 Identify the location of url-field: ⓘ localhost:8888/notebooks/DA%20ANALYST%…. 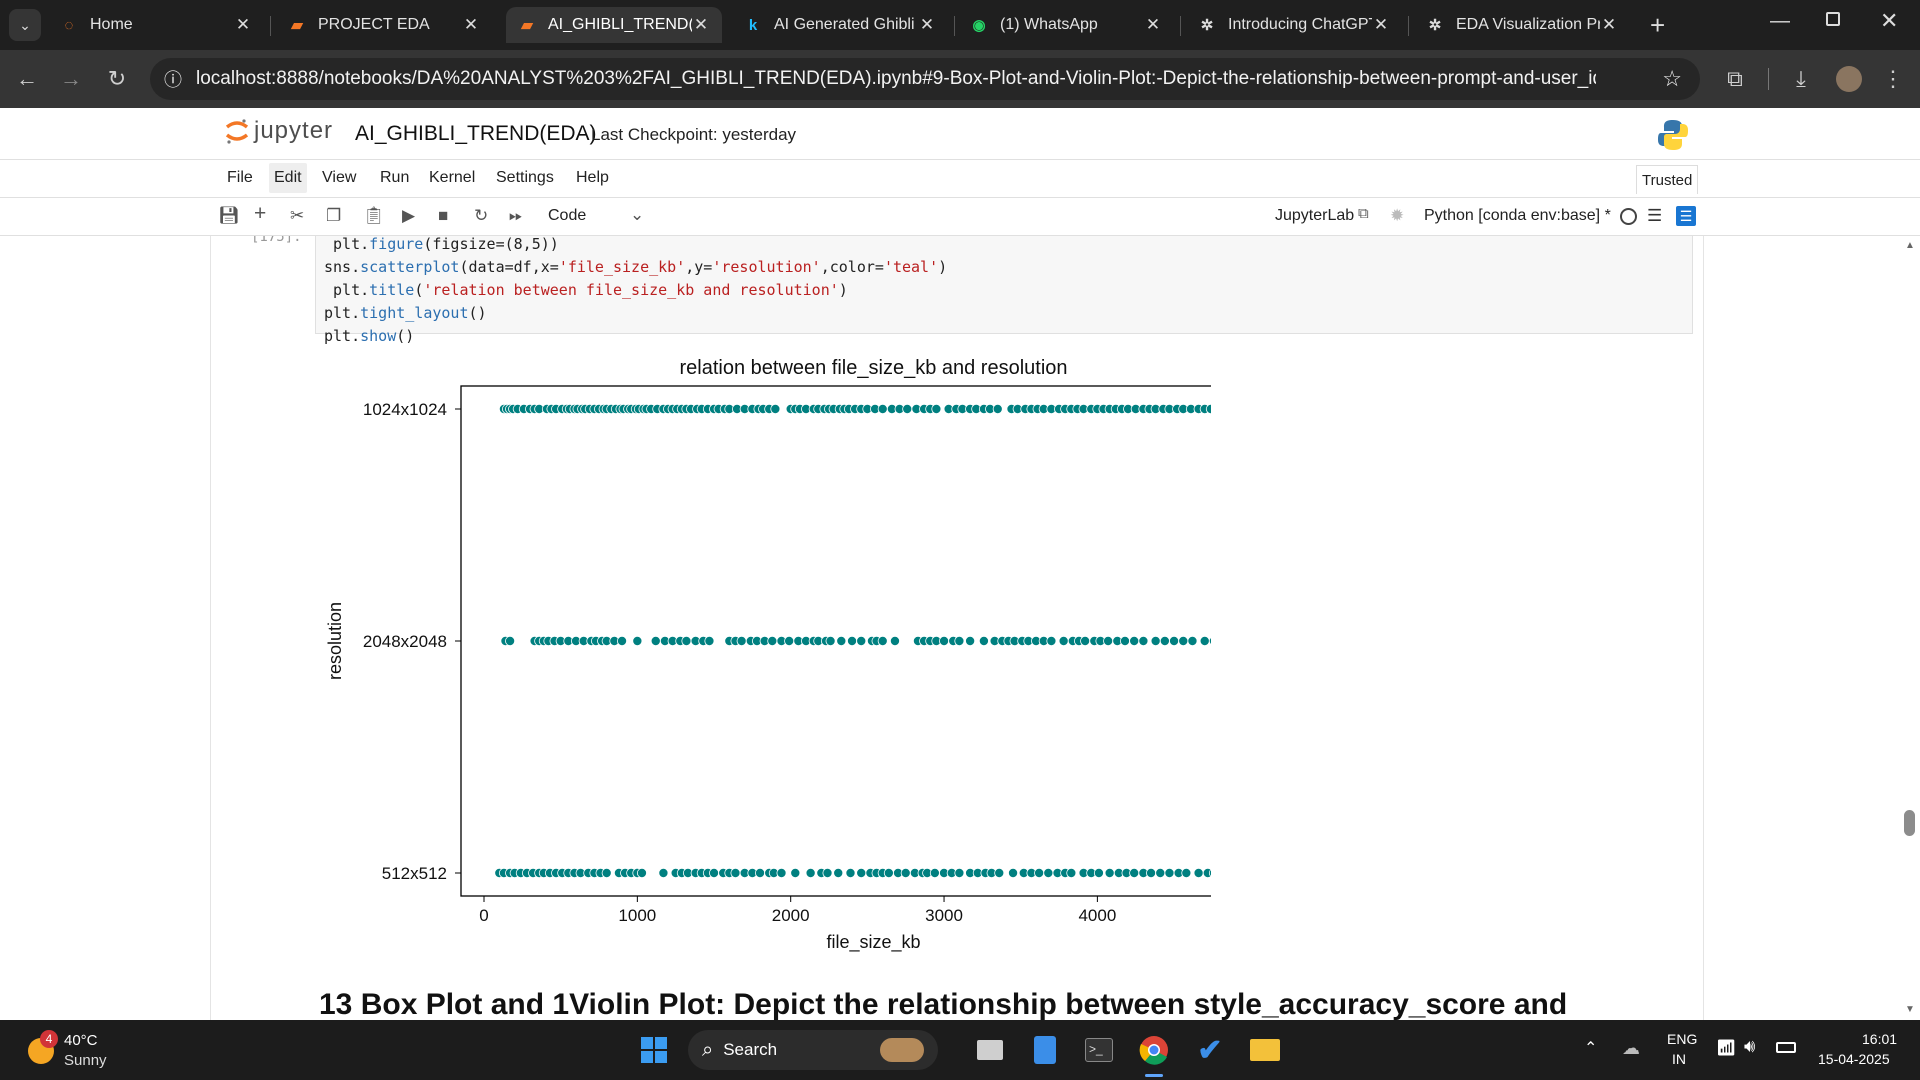
(925, 79).